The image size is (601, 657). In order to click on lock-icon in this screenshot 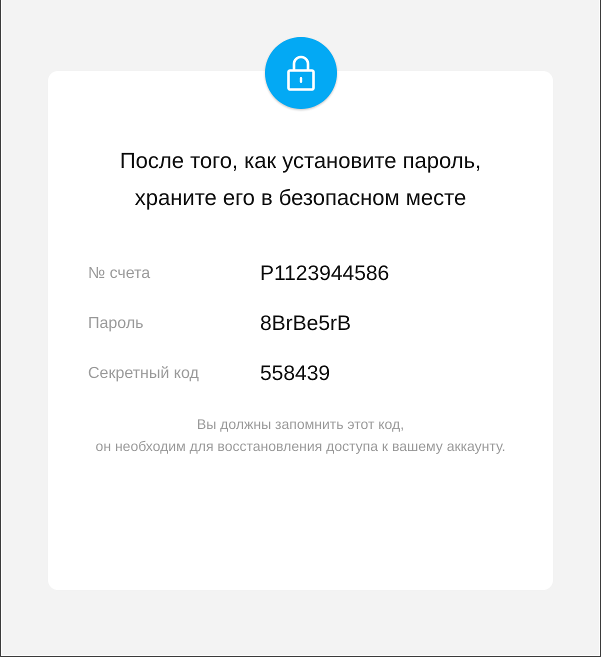, I will do `click(301, 73)`.